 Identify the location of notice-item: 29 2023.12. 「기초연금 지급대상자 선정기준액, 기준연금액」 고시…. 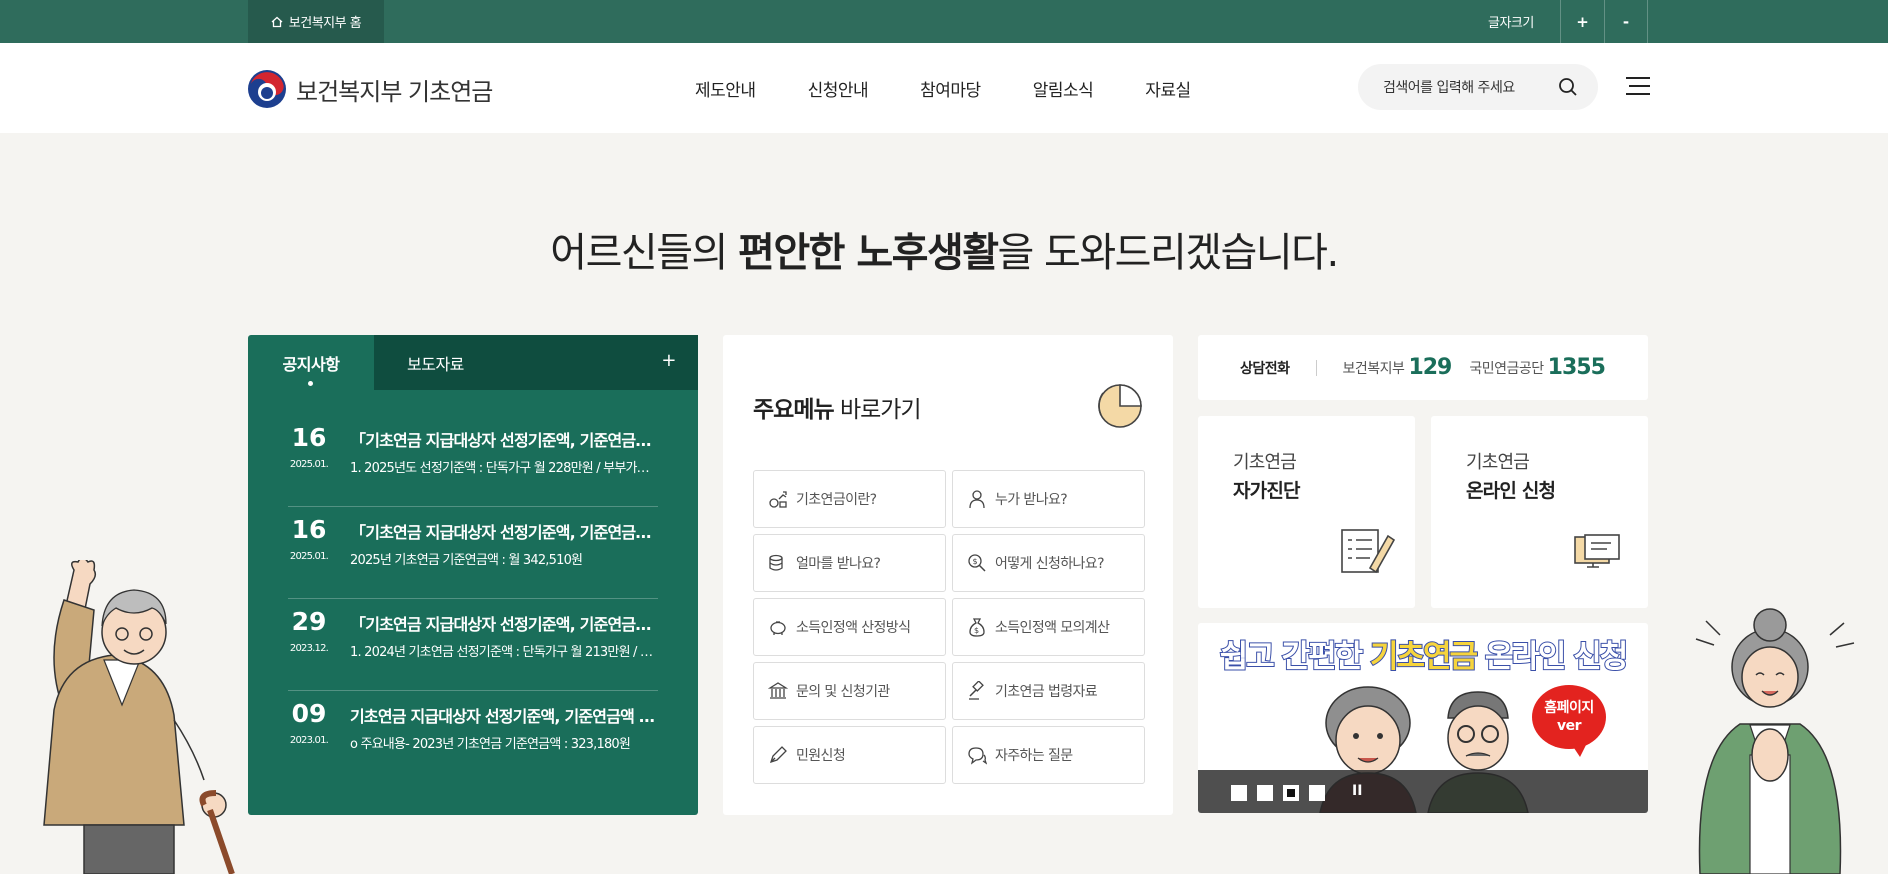
(474, 645).